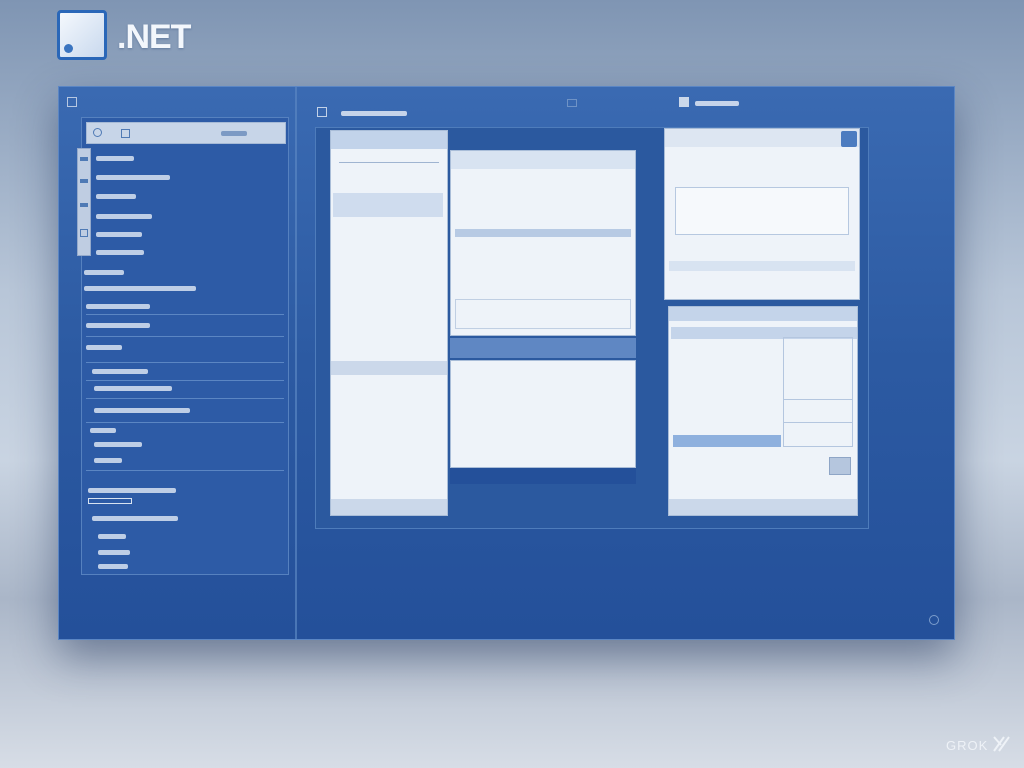 Image resolution: width=1024 pixels, height=768 pixels. What do you see at coordinates (762, 138) in the screenshot?
I see `preview-pane-header` at bounding box center [762, 138].